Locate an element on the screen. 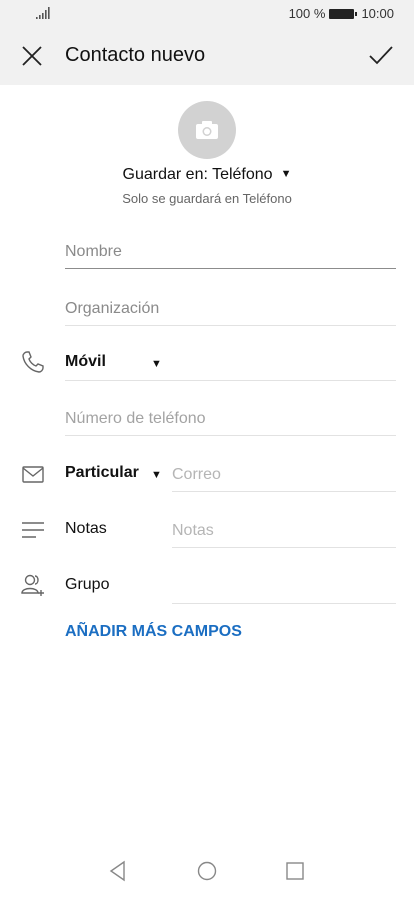 The width and height of the screenshot is (414, 897). storage-label: Guardar en: Teléfono is located at coordinates (197, 174).